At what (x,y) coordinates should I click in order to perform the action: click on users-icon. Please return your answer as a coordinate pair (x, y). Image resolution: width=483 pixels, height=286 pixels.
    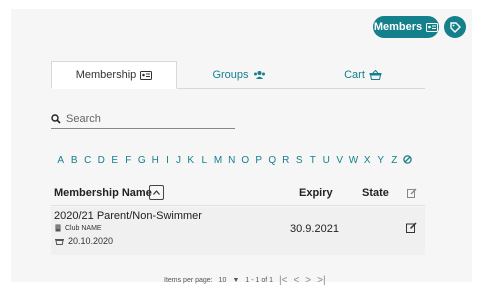
    Looking at the image, I should click on (259, 74).